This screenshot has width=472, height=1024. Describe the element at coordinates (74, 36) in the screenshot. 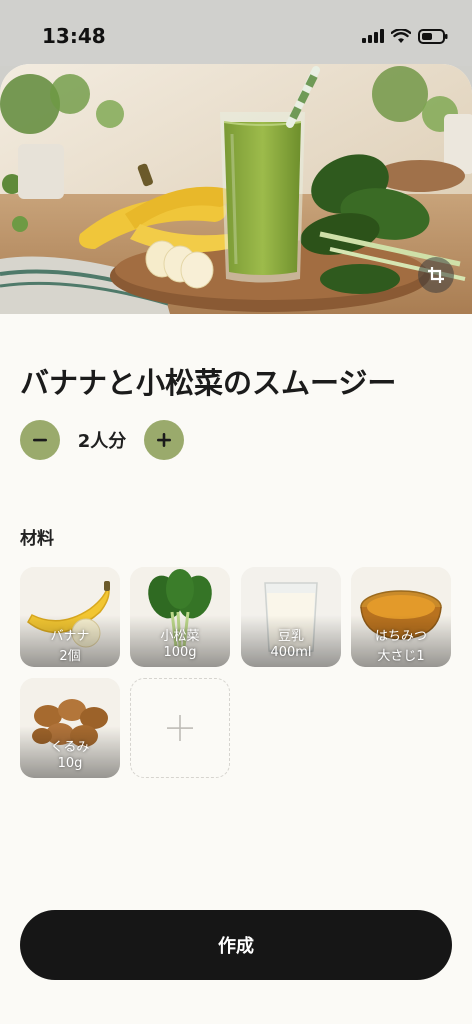

I see `status-time: 13:48` at that location.